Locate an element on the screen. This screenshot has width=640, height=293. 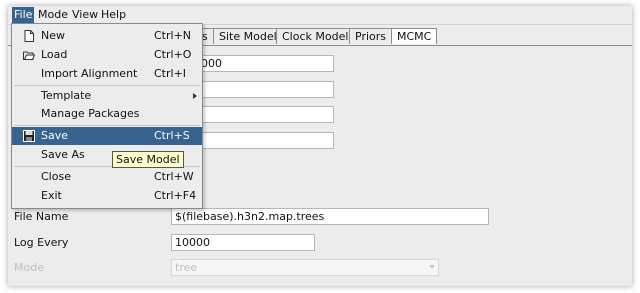
open-folder-icon is located at coordinates (29, 55).